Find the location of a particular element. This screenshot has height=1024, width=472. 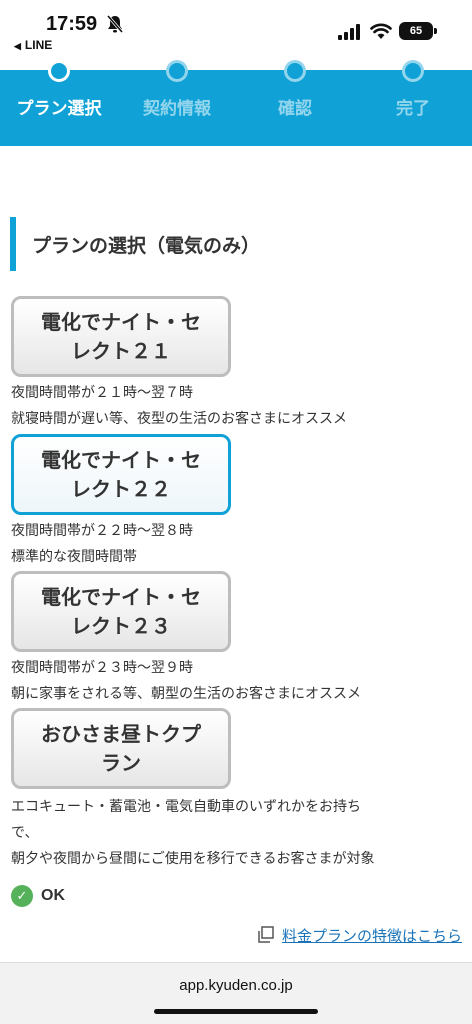

bell-muted-icon is located at coordinates (115, 24).